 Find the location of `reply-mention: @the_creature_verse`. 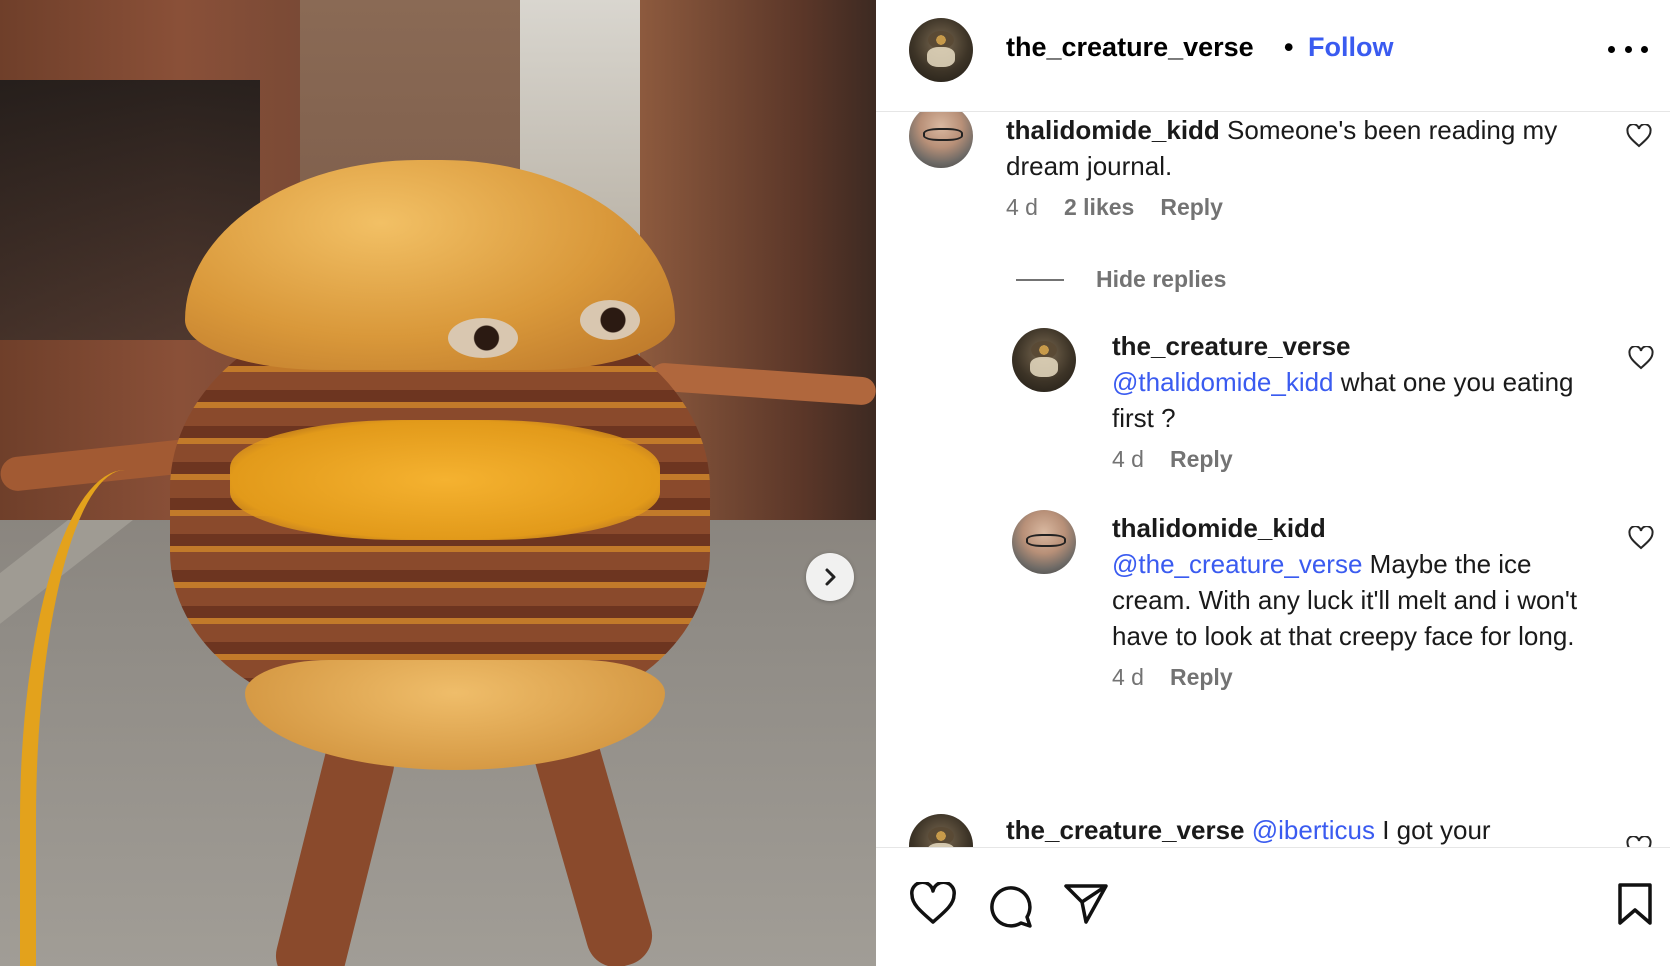

reply-mention: @the_creature_verse is located at coordinates (1237, 564).